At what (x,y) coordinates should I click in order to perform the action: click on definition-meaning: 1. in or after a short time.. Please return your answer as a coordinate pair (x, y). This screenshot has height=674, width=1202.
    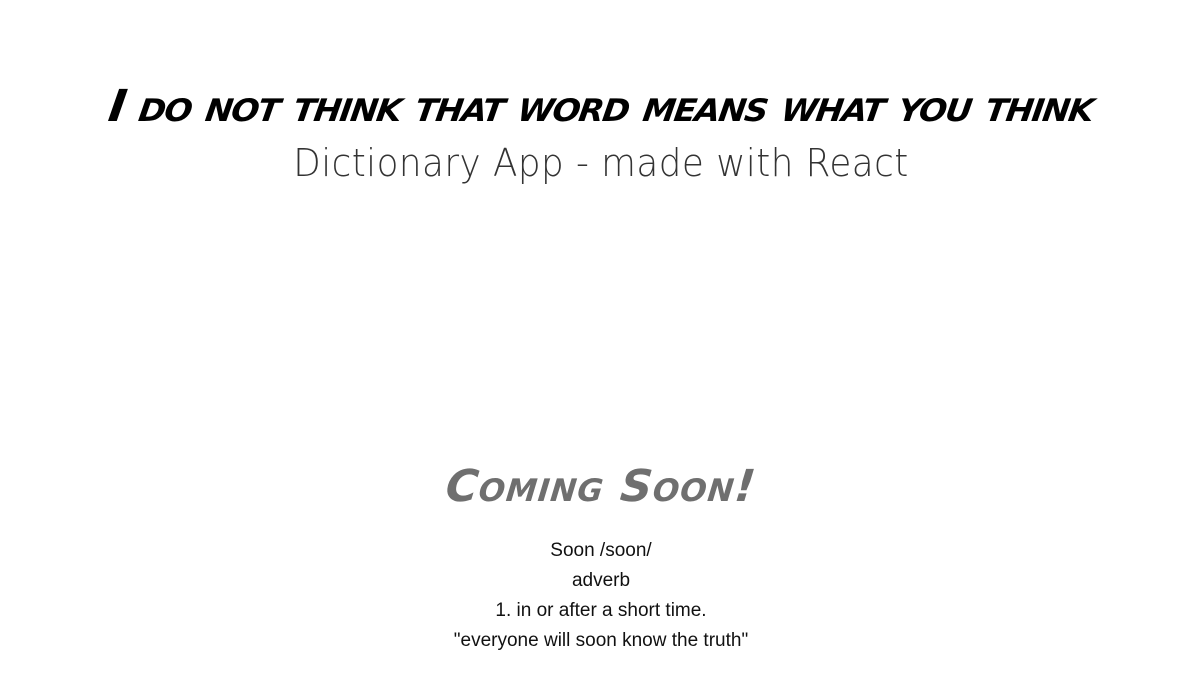
    Looking at the image, I should click on (601, 610).